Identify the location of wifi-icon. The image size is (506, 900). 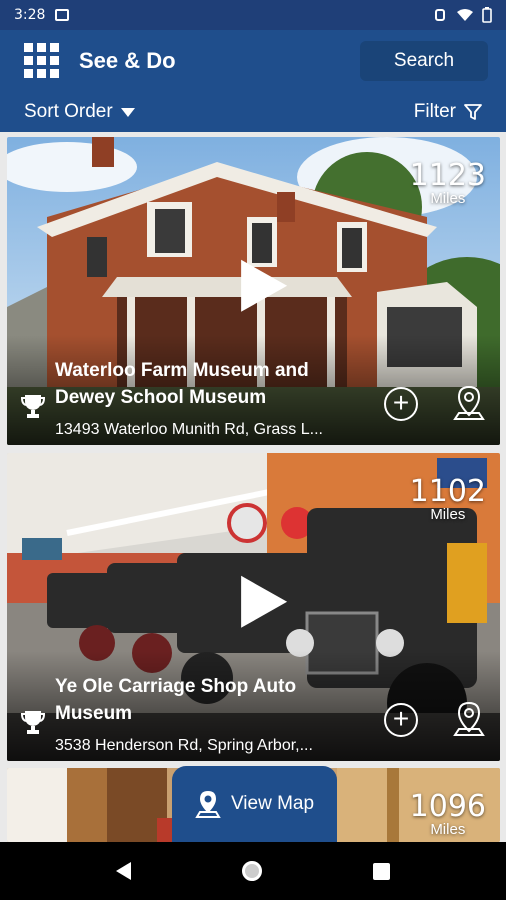
(465, 15).